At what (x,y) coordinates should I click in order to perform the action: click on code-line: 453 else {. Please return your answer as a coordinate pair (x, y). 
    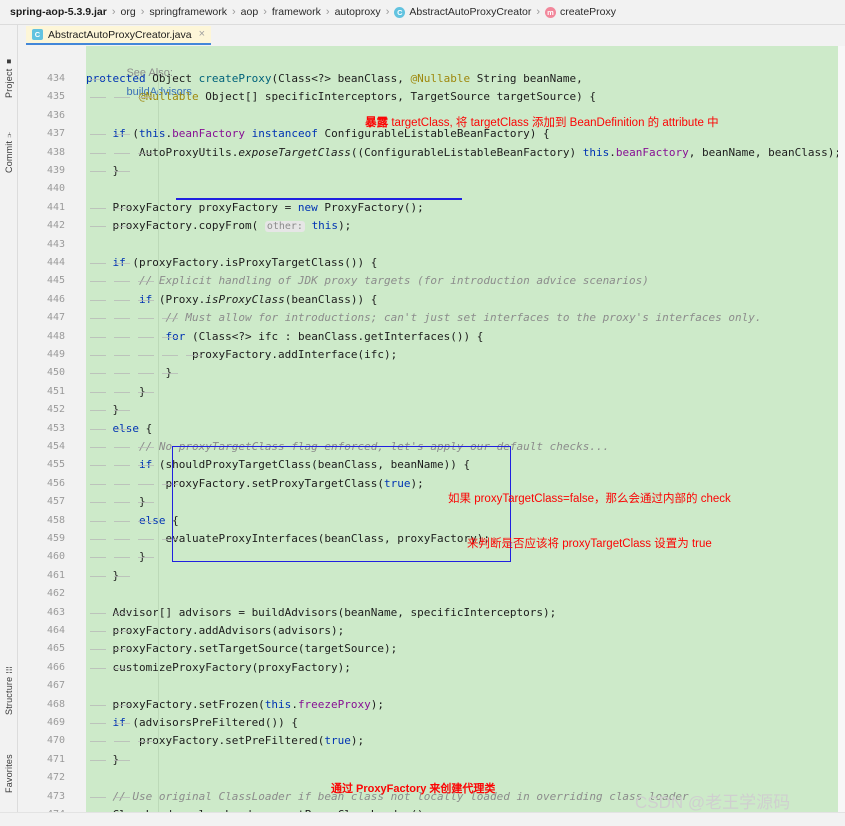
    Looking at the image, I should click on (431, 429).